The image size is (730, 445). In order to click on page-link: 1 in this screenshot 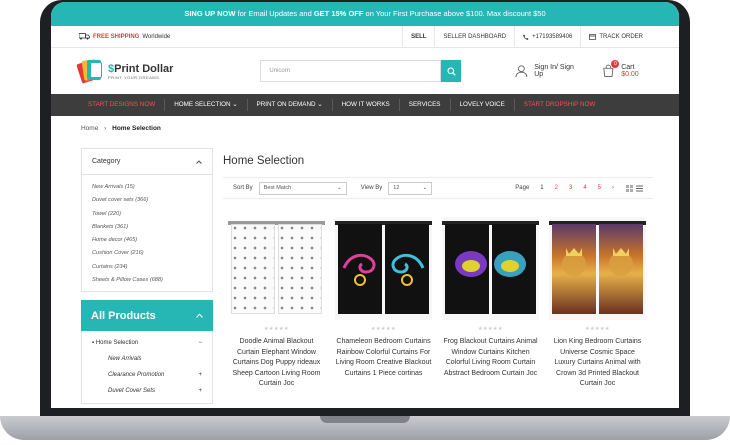, I will do `click(541, 188)`.